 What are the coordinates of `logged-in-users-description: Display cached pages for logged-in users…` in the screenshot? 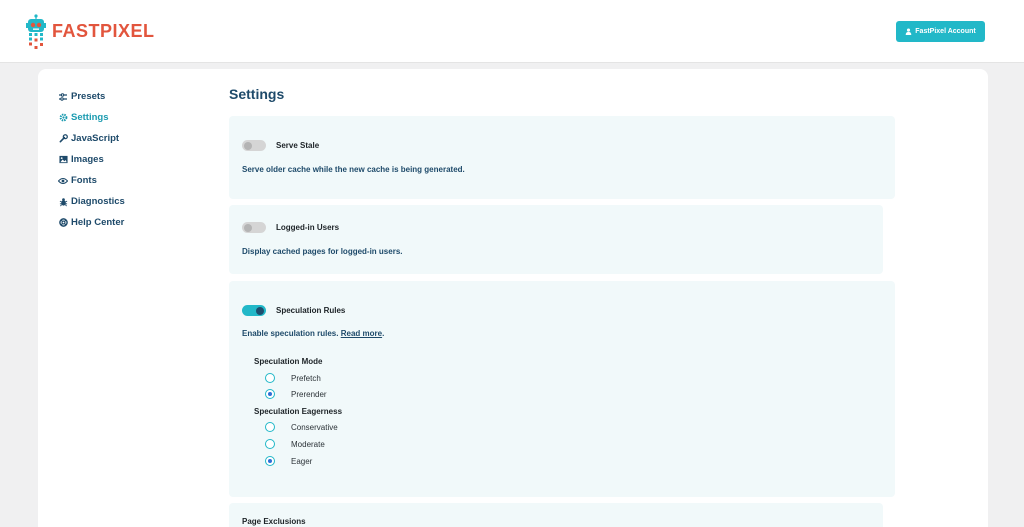 It's located at (322, 251).